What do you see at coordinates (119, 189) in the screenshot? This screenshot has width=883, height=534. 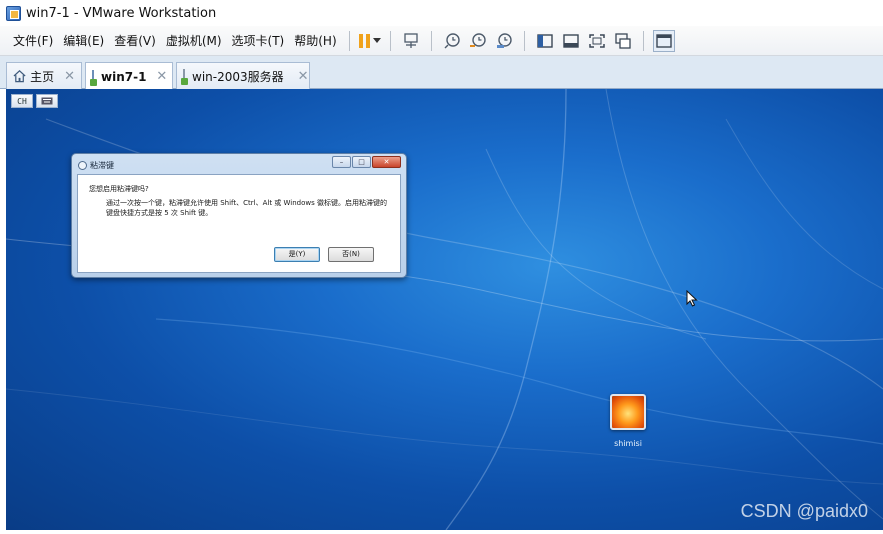 I see `dialog-question: 您想启用粘滞键吗?` at bounding box center [119, 189].